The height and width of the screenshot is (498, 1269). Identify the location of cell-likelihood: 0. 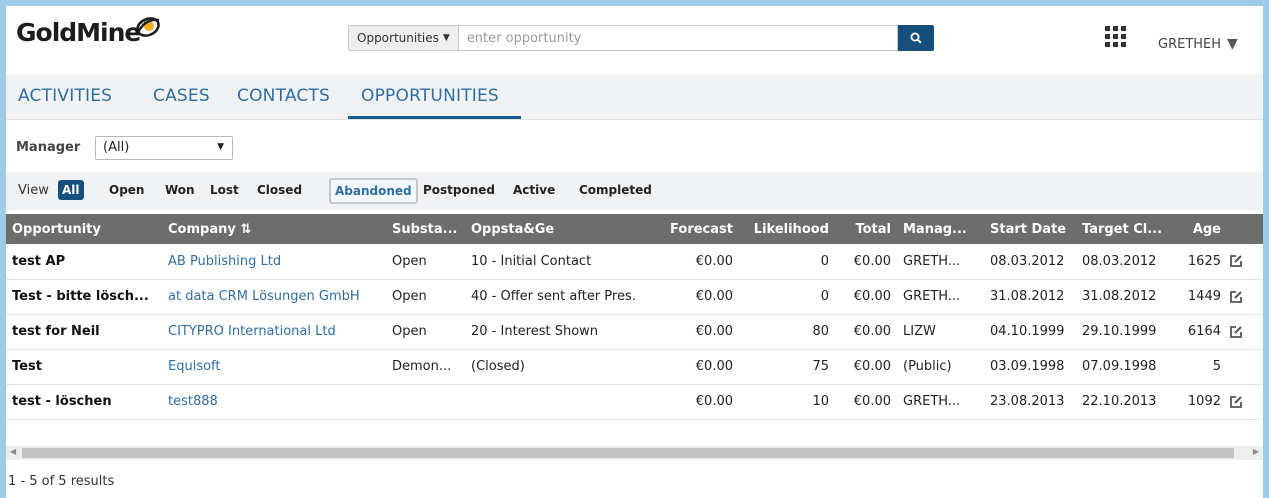
(787, 262).